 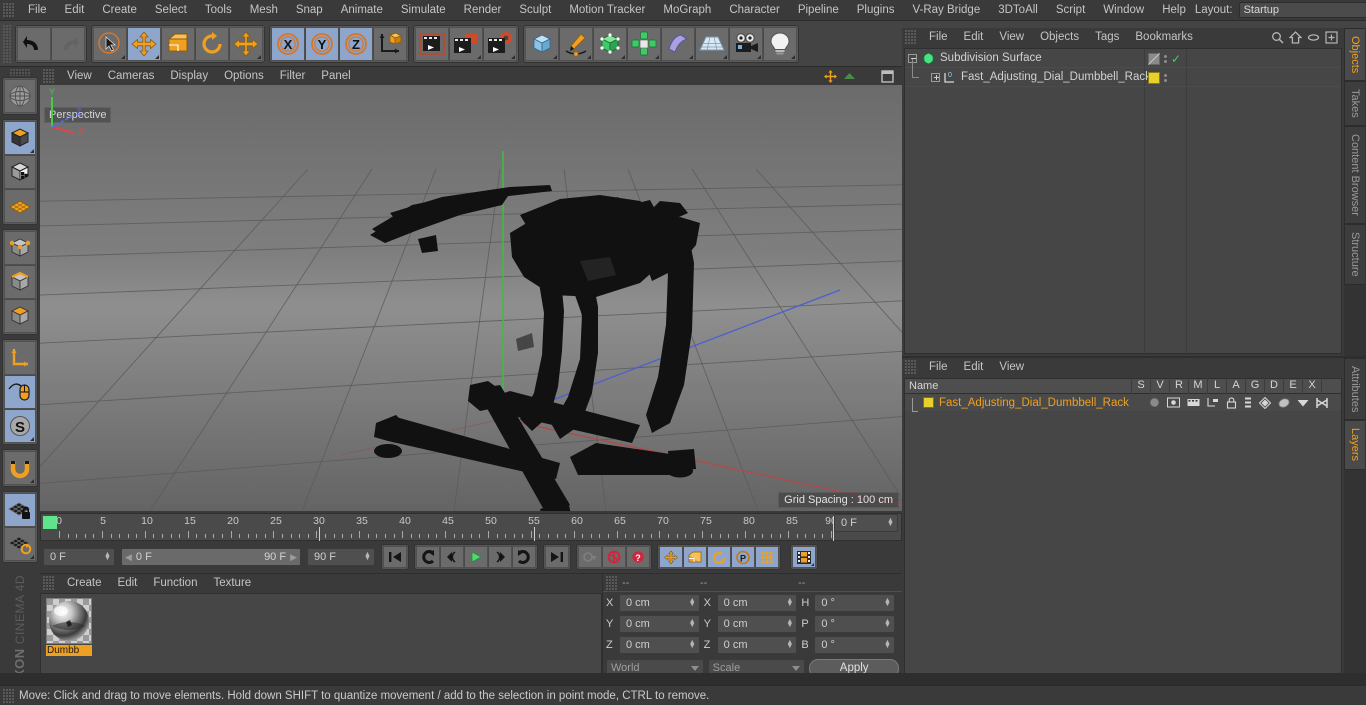 What do you see at coordinates (341, 557) in the screenshot?
I see `end-frame-field: 90 F ▲ ▼` at bounding box center [341, 557].